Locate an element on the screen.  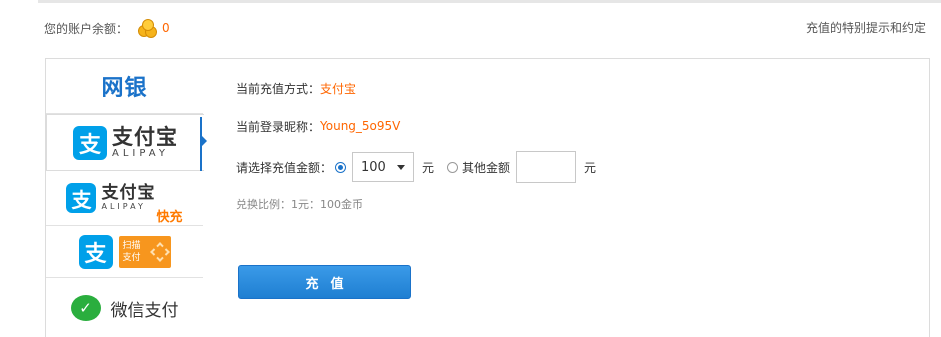
nickname-value: Young_5o95V is located at coordinates (360, 126).